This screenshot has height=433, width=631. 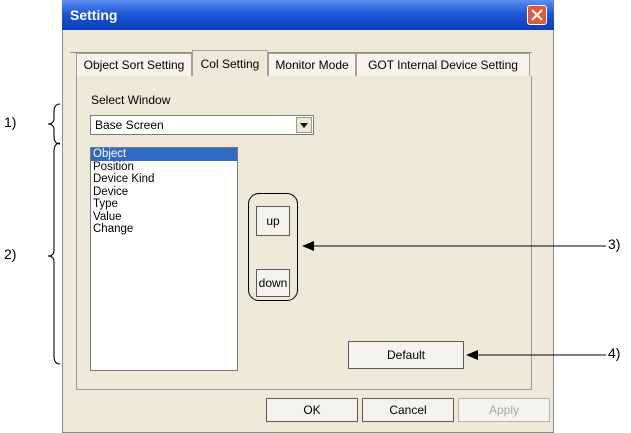 I want to click on callout-3-label: 3), so click(x=614, y=244).